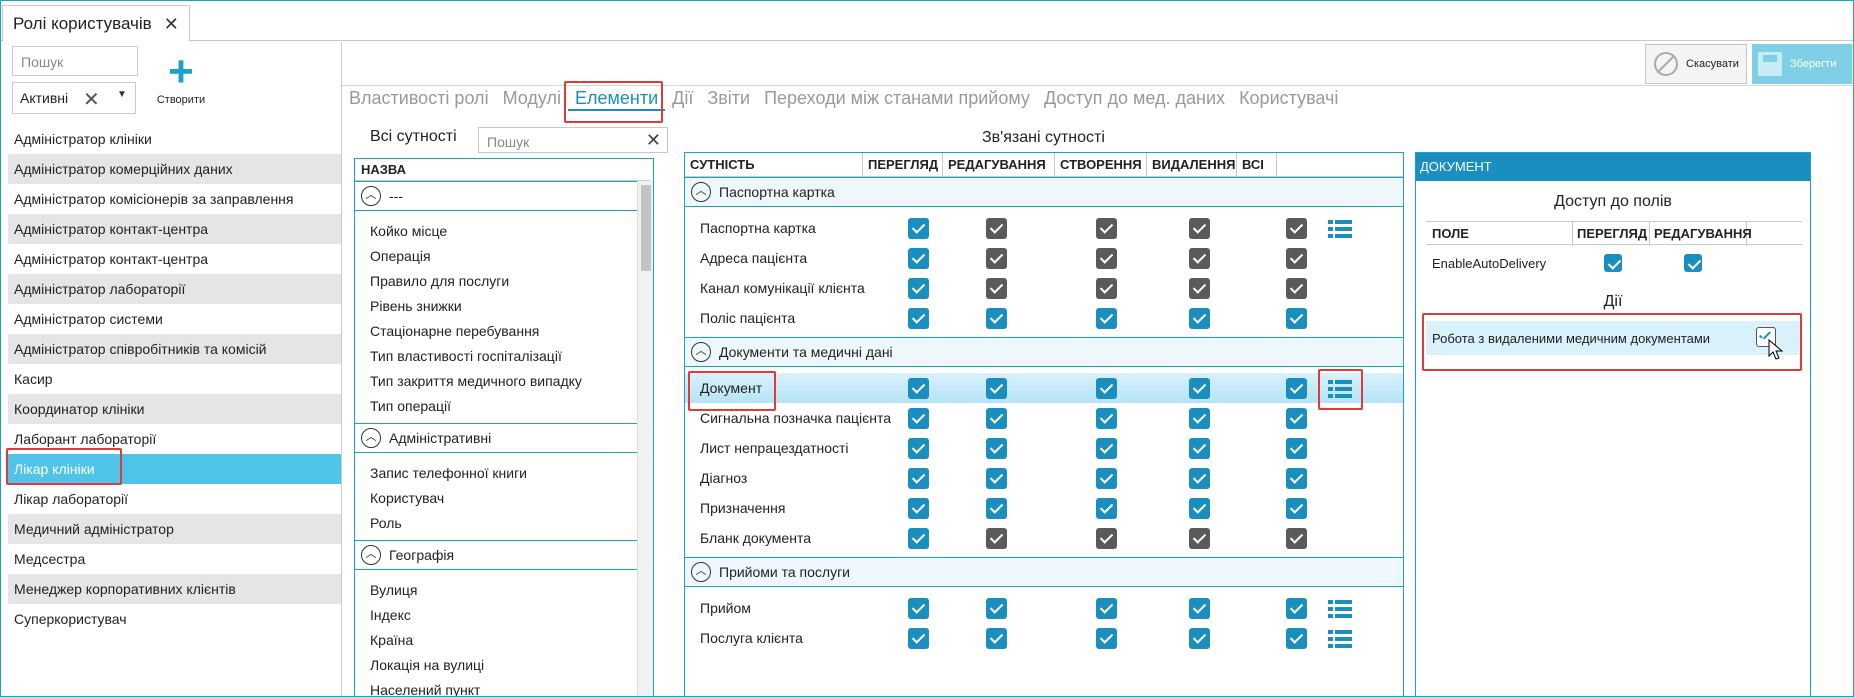  Describe the element at coordinates (1044, 448) in the screenshot. I see `related-row: Лист непрацездатності` at that location.